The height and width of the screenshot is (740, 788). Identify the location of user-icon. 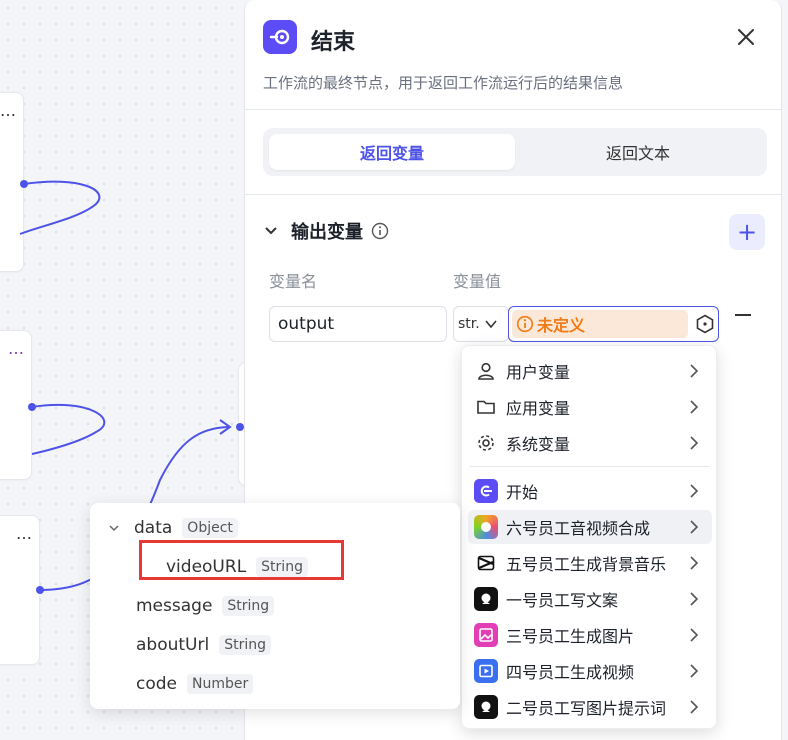
(486, 371).